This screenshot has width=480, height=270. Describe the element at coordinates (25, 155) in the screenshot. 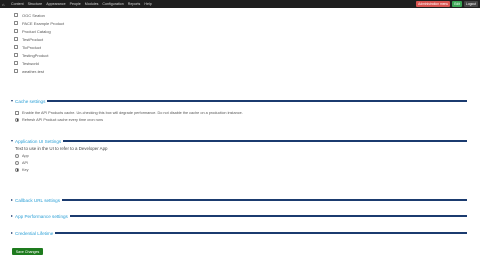

I see `option-label: App` at that location.